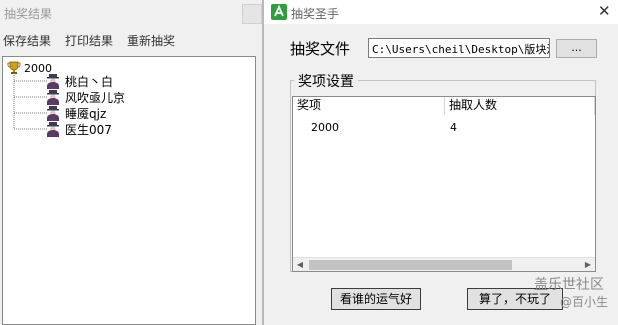 The height and width of the screenshot is (325, 618). What do you see at coordinates (444, 129) in the screenshot?
I see `table-row: 2000 4` at bounding box center [444, 129].